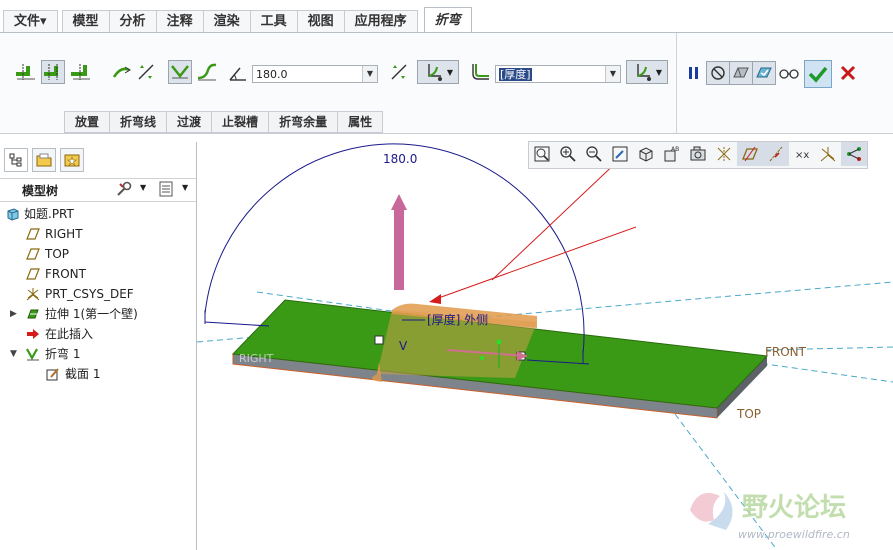 Image resolution: width=893 pixels, height=550 pixels. What do you see at coordinates (33, 354) in the screenshot?
I see `bend-feature-icon` at bounding box center [33, 354].